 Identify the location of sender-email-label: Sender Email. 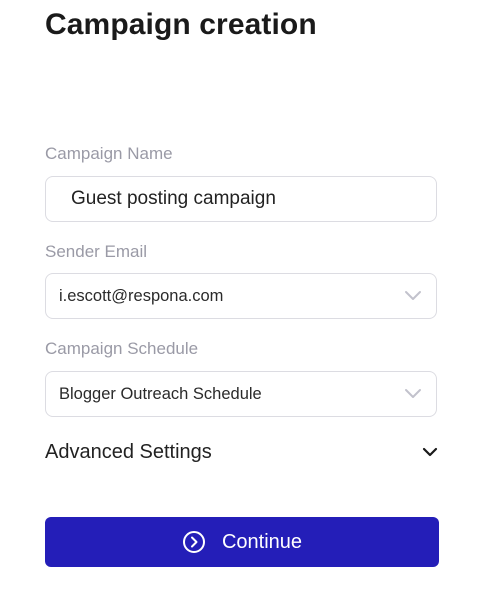
(96, 251).